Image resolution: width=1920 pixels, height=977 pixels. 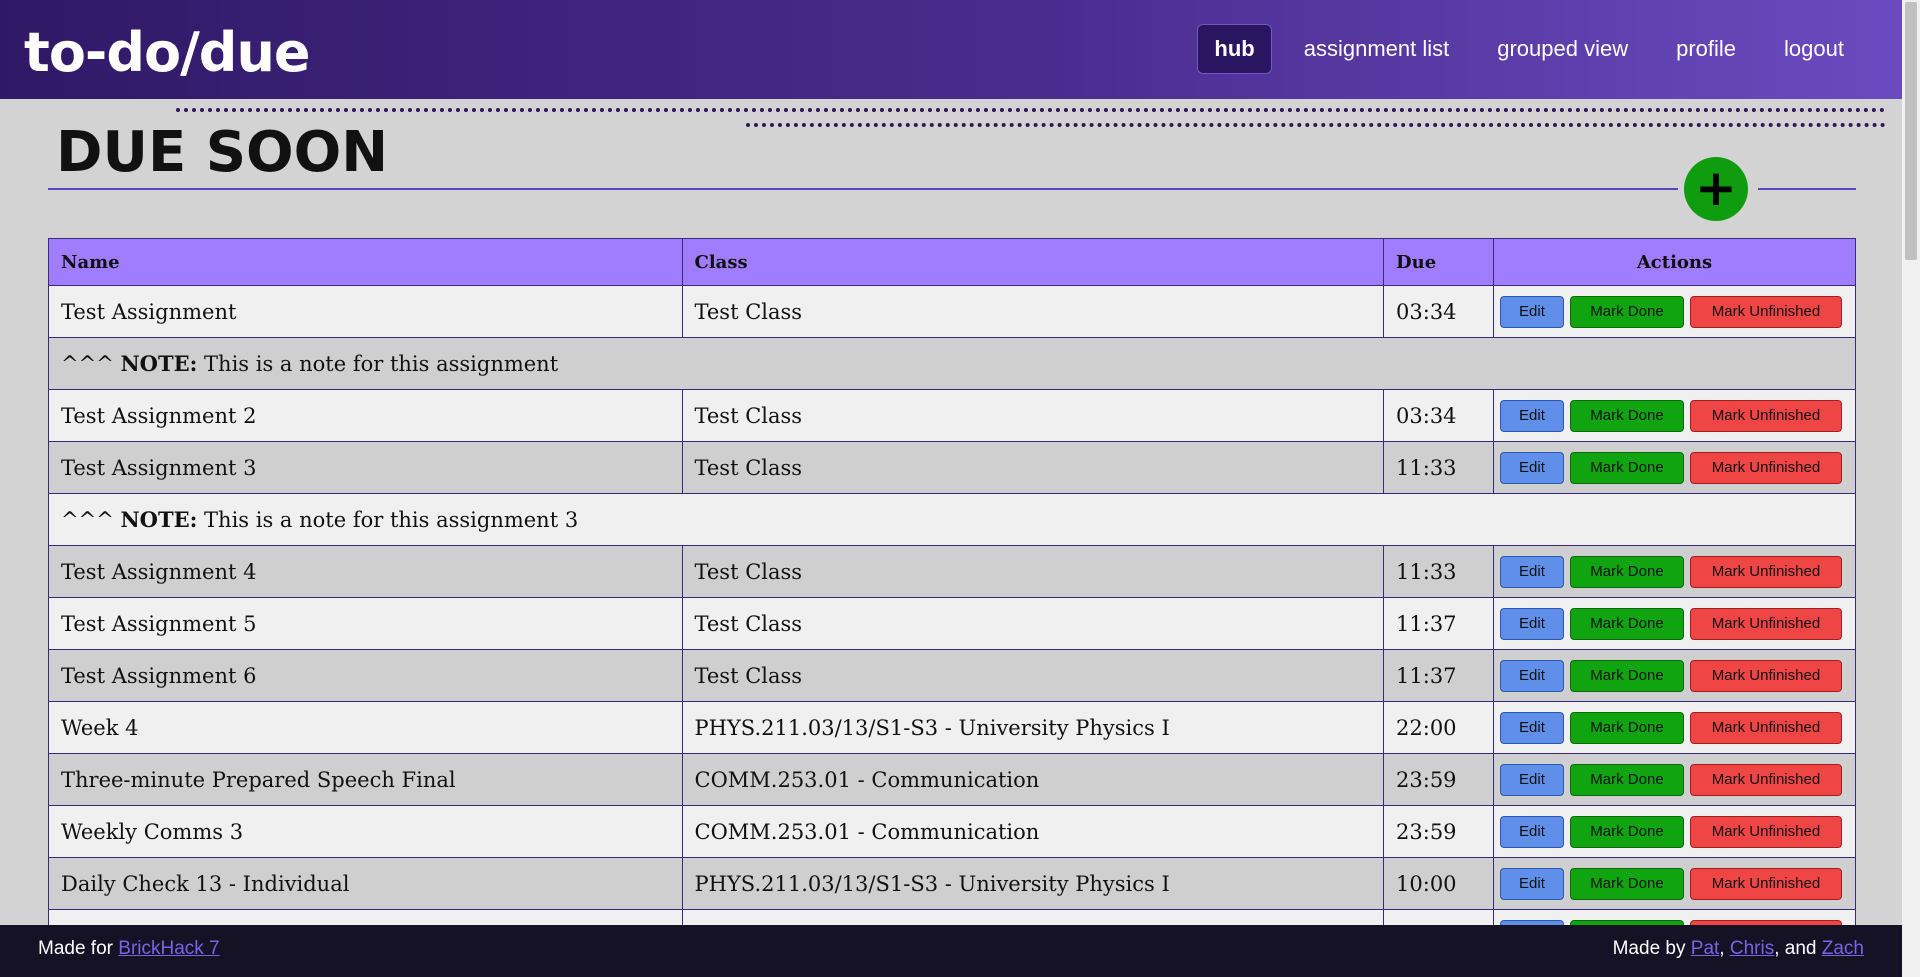 I want to click on logo-text: to-do/due, so click(x=167, y=52).